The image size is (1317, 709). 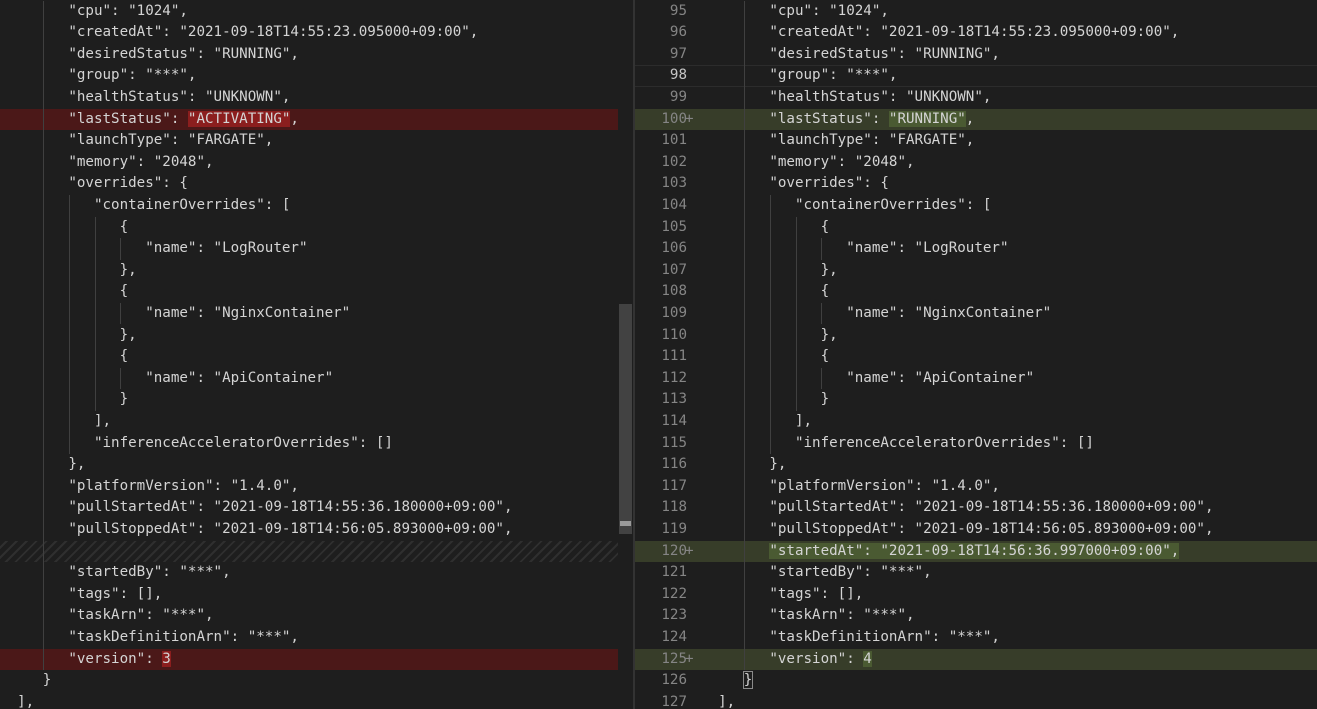 What do you see at coordinates (976, 465) in the screenshot?
I see `code-line: 116 },` at bounding box center [976, 465].